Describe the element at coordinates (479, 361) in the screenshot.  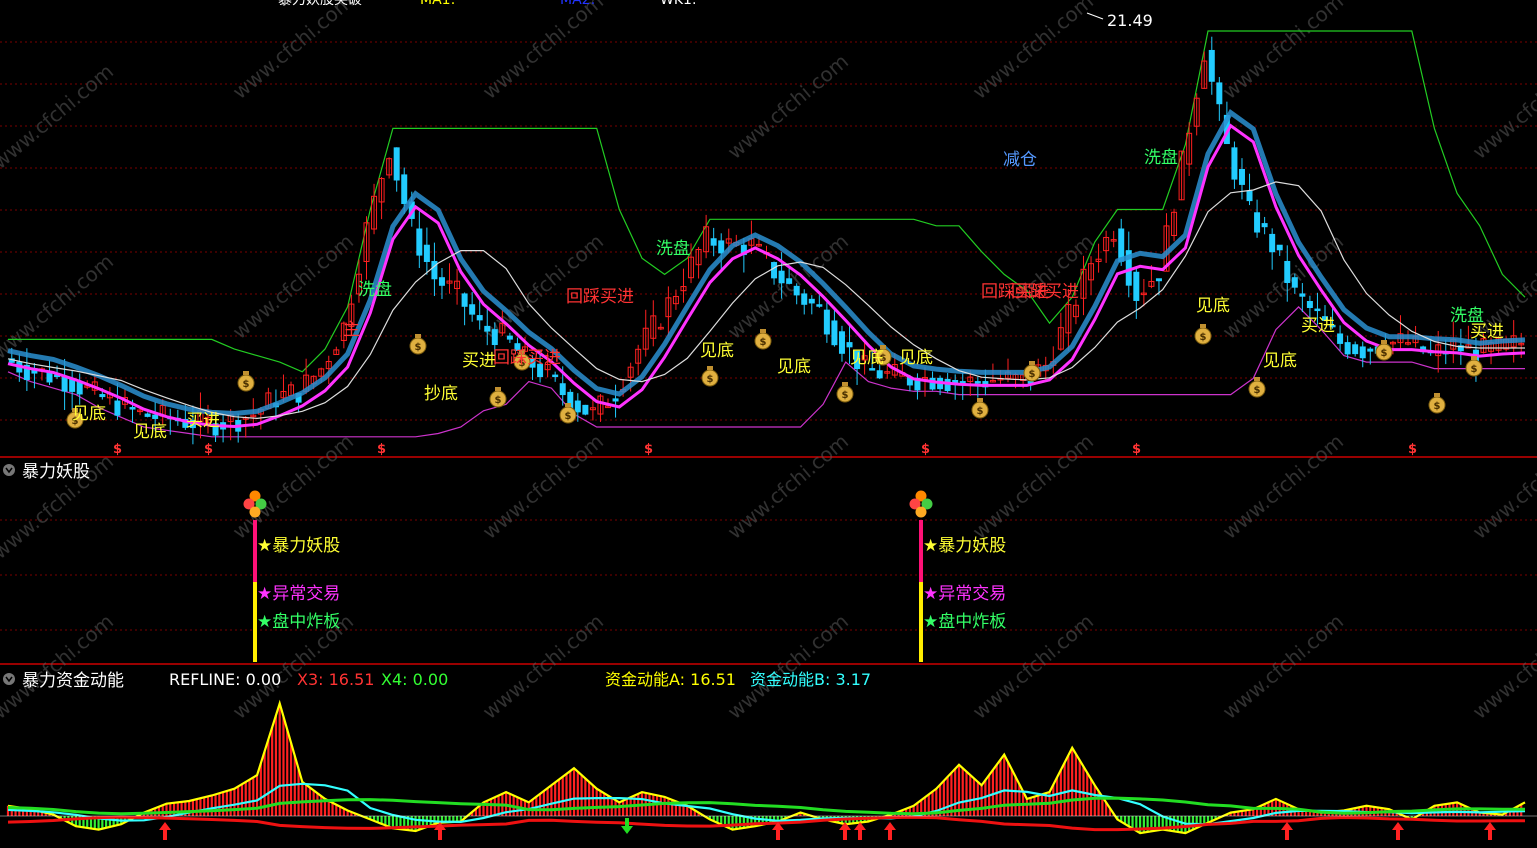
I see `signal-label: 买进` at that location.